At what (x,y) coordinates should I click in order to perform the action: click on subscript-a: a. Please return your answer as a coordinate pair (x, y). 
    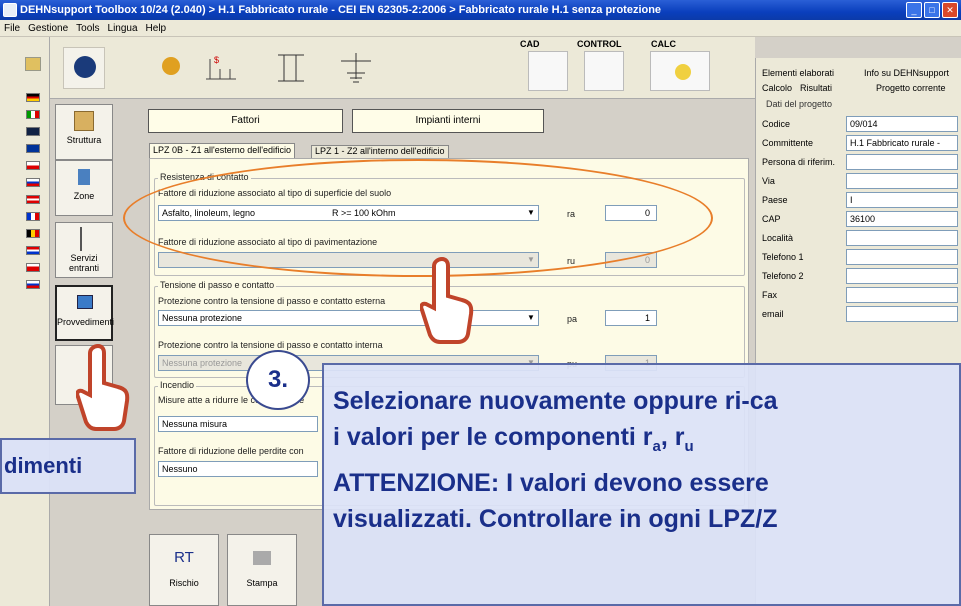
    Looking at the image, I should click on (656, 446).